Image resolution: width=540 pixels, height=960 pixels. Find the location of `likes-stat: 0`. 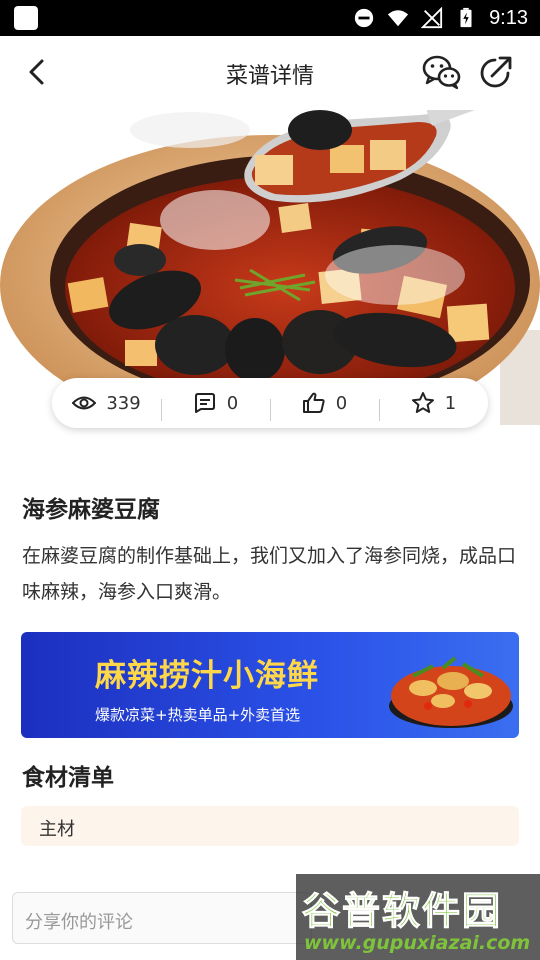

likes-stat: 0 is located at coordinates (324, 406).